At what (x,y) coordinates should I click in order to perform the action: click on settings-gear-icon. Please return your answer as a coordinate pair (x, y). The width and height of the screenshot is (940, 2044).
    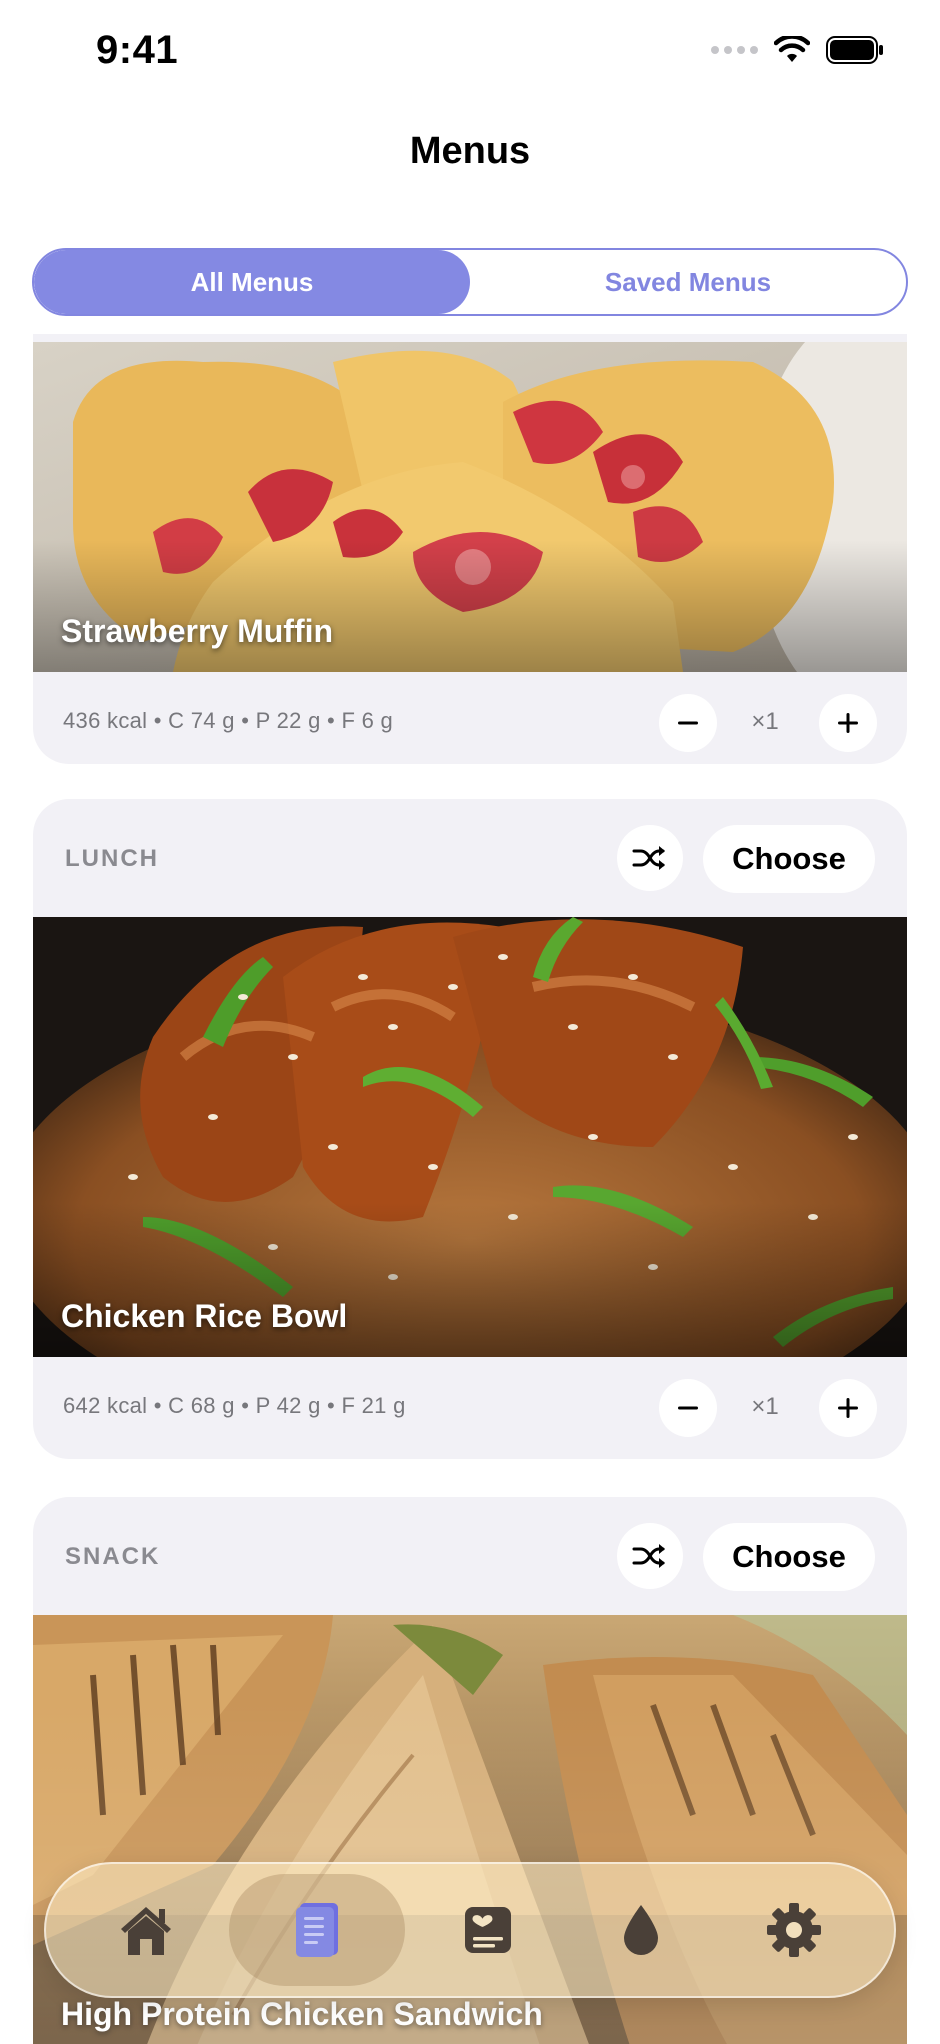
    Looking at the image, I should click on (793, 1930).